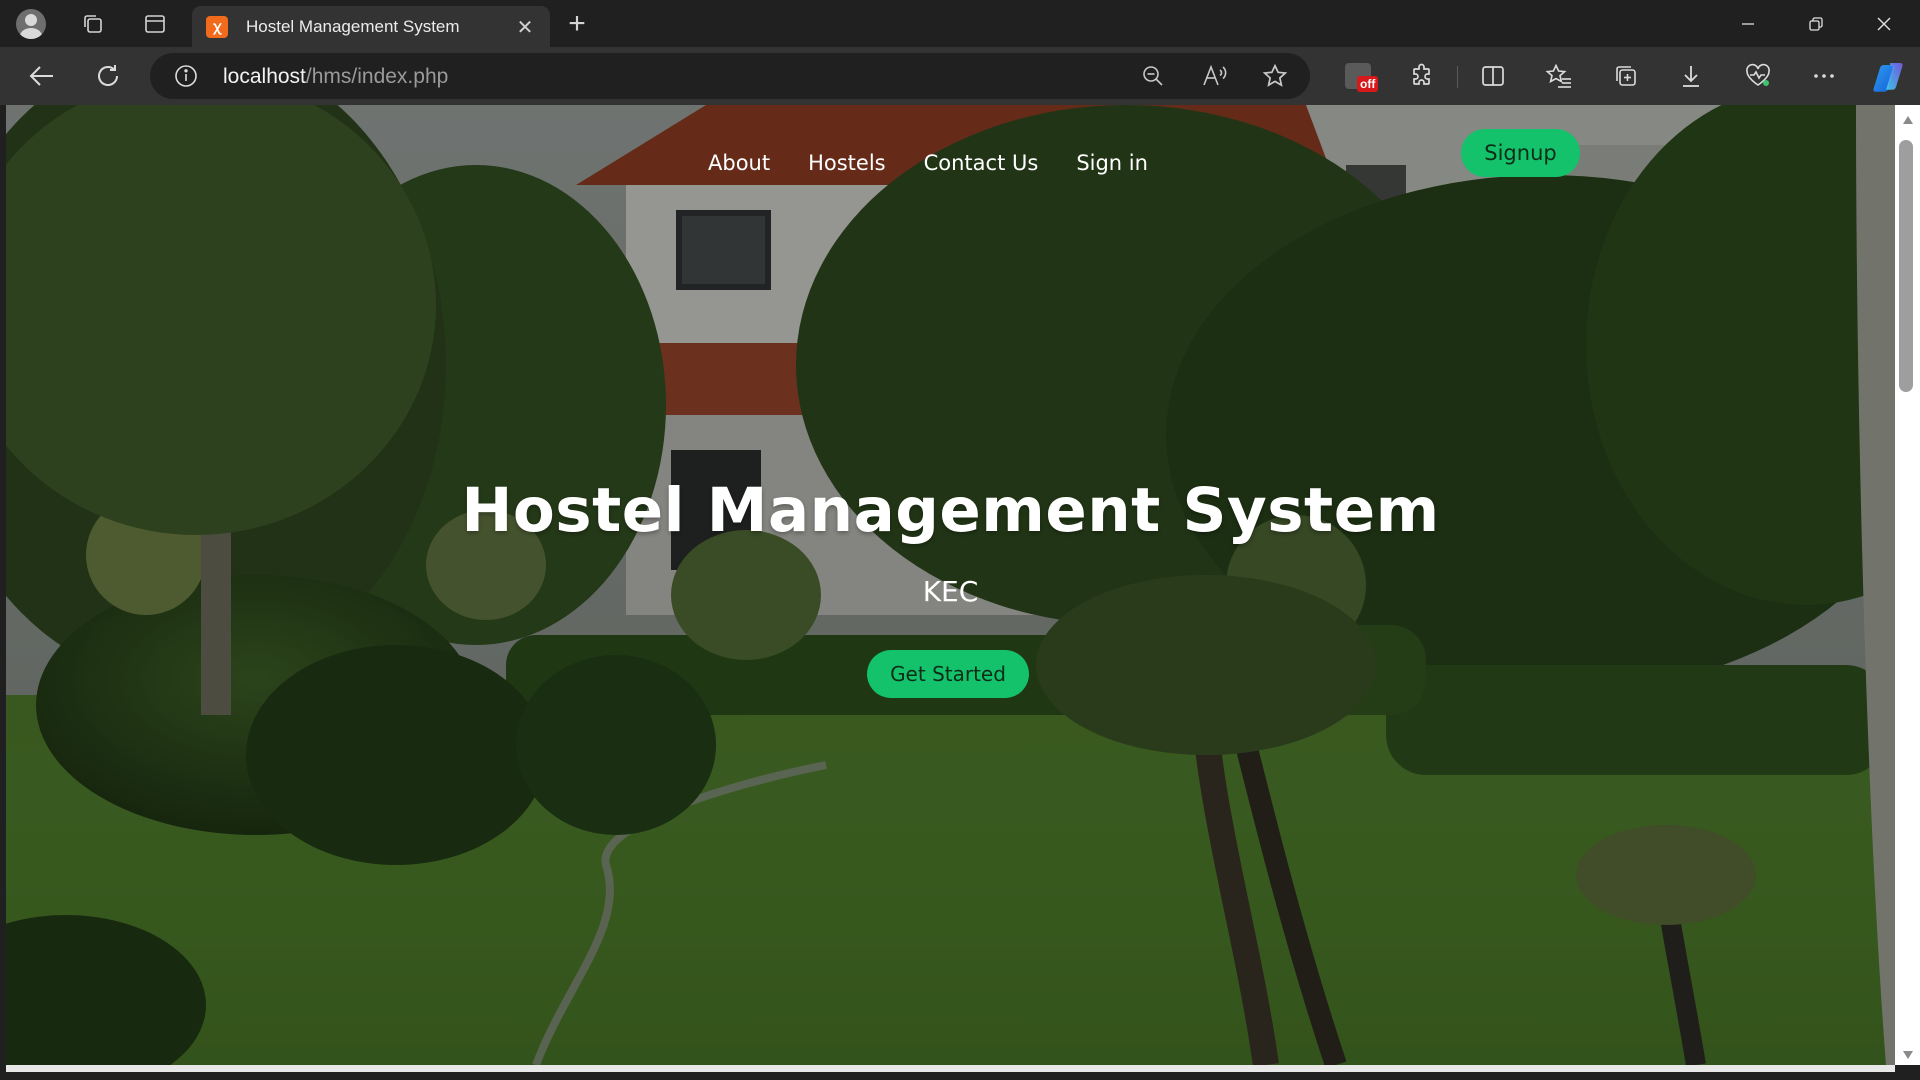 Image resolution: width=1920 pixels, height=1080 pixels. Describe the element at coordinates (1816, 23) in the screenshot. I see `restore-icon` at that location.